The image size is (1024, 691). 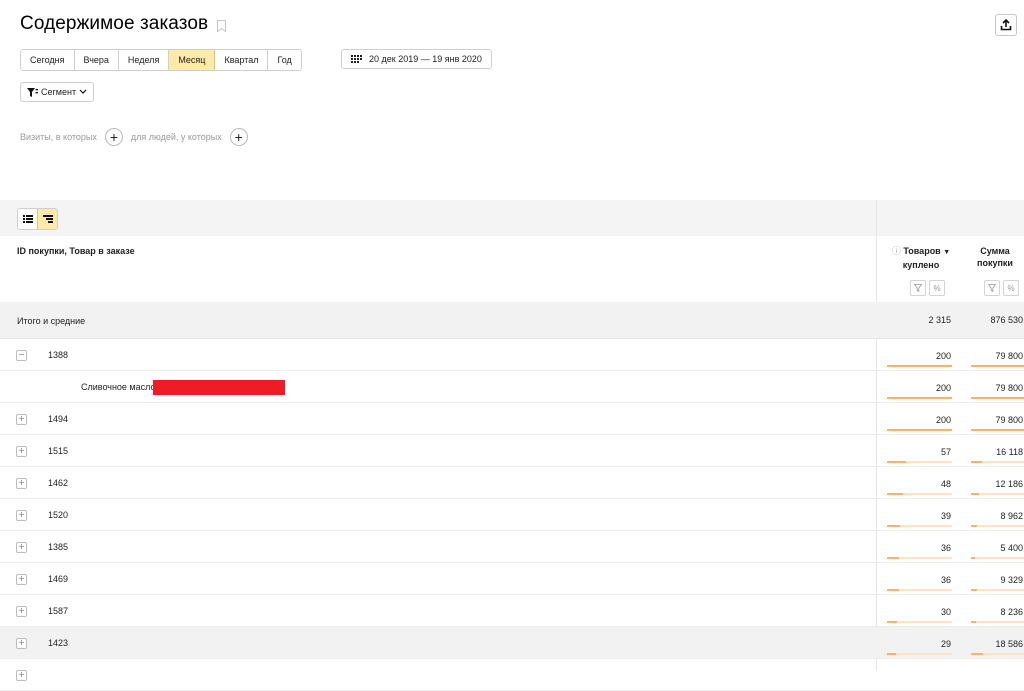 What do you see at coordinates (512, 547) in the screenshot?
I see `table-row: +1385 36 5 400` at bounding box center [512, 547].